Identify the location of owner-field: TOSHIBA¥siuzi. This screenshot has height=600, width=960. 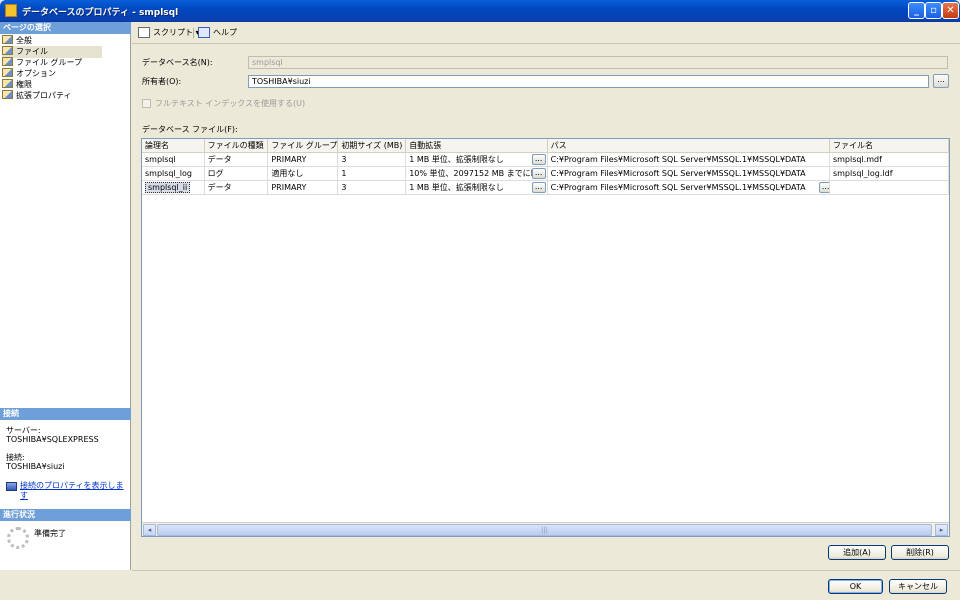
(588, 81).